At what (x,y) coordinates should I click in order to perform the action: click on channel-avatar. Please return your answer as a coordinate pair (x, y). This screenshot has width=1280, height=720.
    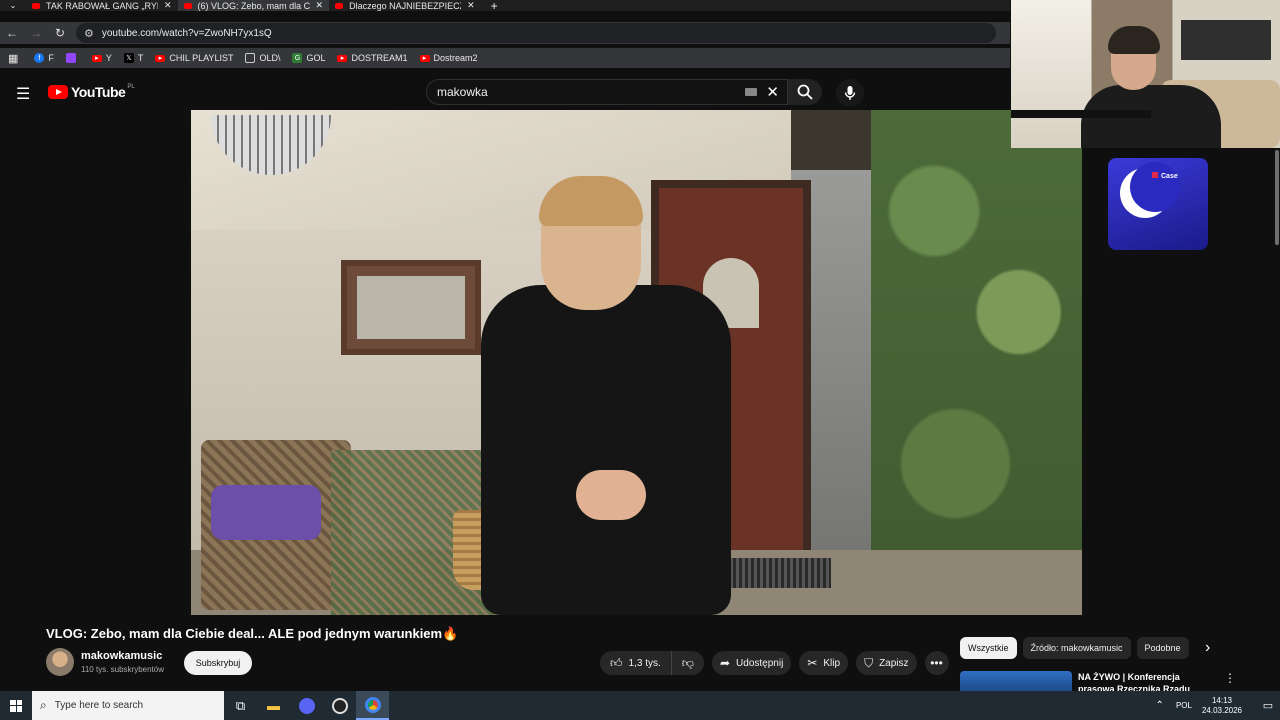
    Looking at the image, I should click on (60, 662).